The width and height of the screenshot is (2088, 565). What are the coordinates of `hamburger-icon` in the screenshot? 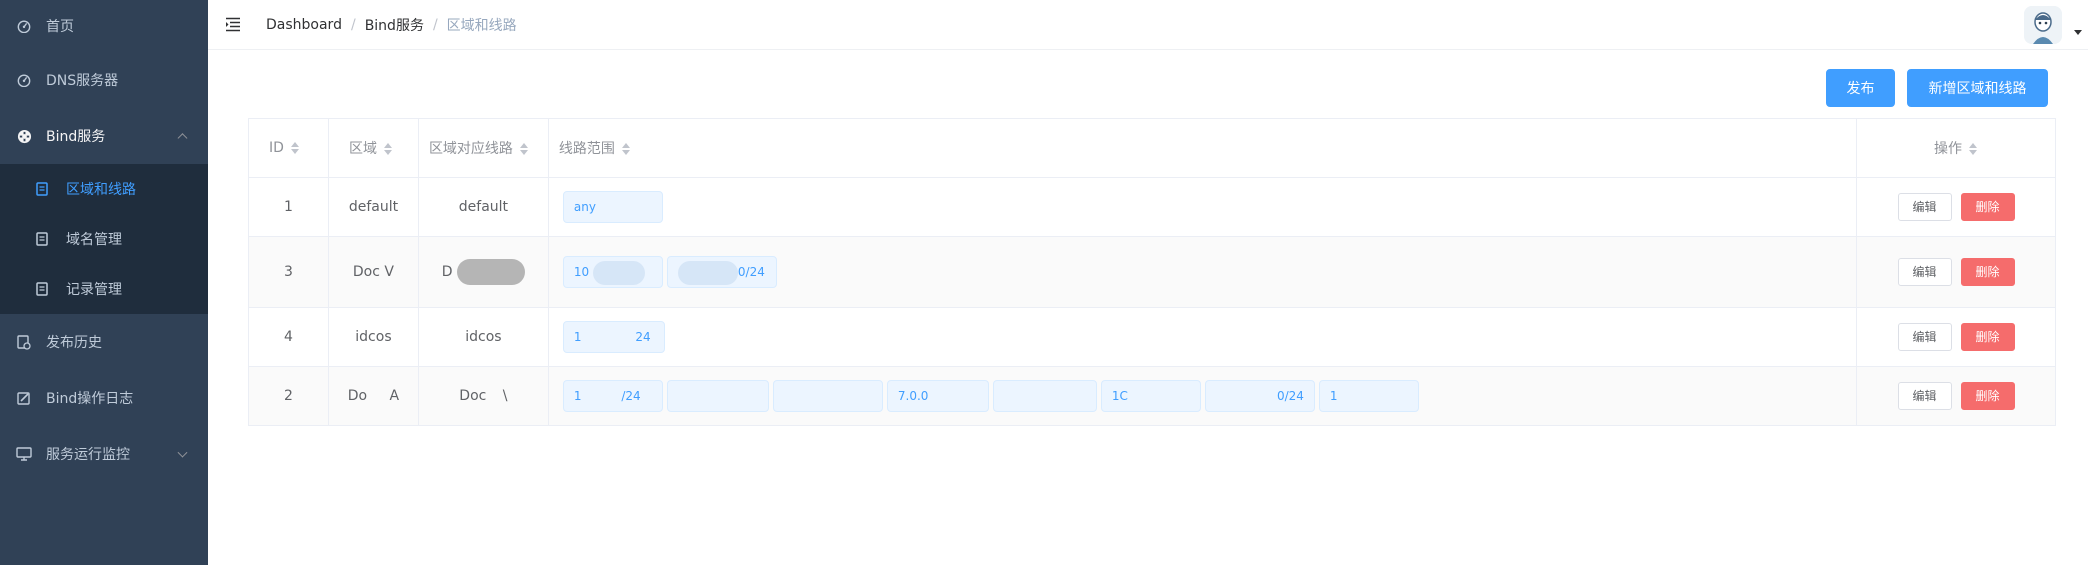 It's located at (233, 24).